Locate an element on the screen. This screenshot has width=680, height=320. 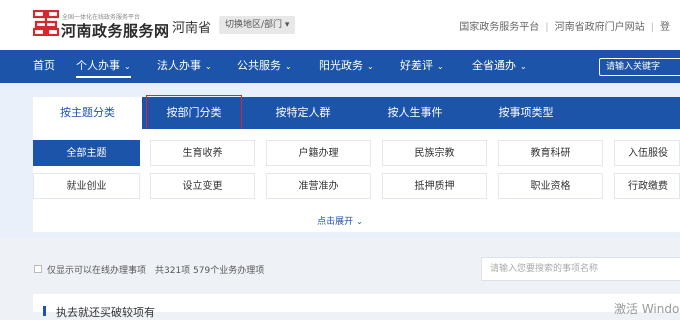
topic-chip: 生育收养 is located at coordinates (202, 153).